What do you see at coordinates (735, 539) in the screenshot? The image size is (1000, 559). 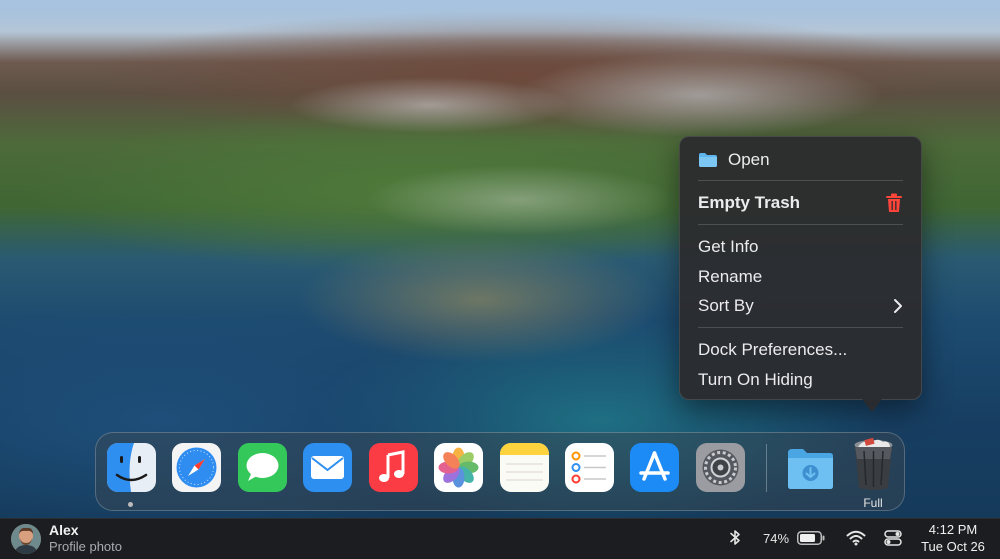 I see `bluetooth-icon` at bounding box center [735, 539].